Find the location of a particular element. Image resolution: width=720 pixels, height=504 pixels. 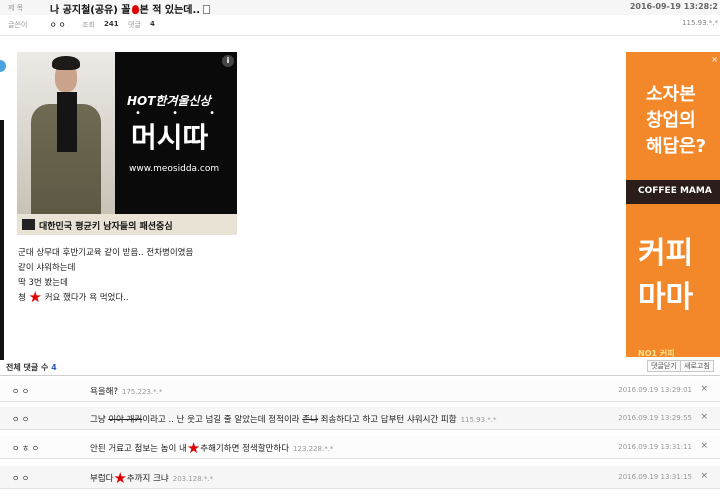

comment-text: 부럽다★추까지 크냐 203.128.*.* is located at coordinates (152, 478).